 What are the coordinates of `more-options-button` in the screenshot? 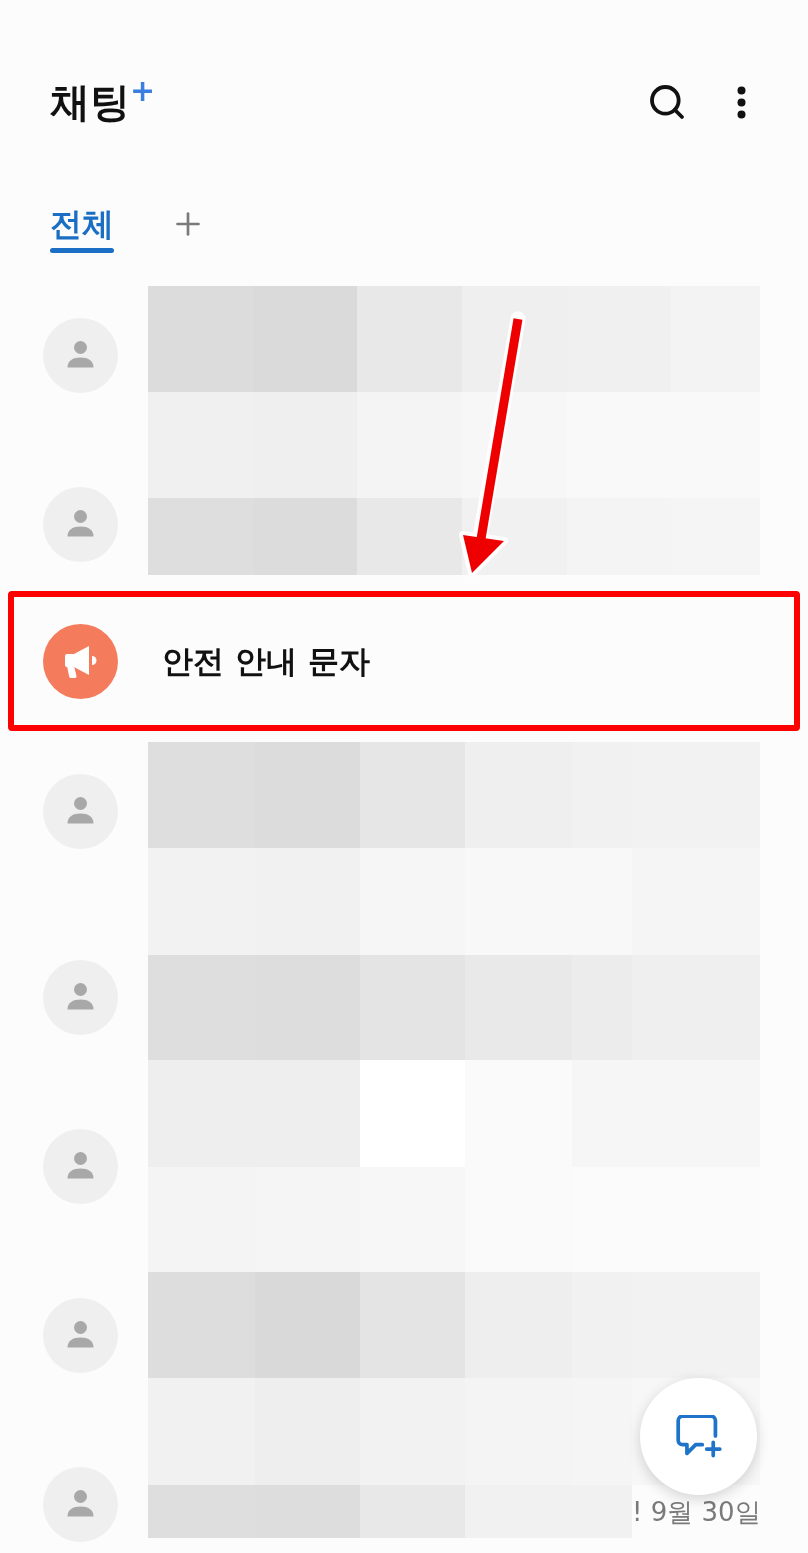 It's located at (741, 102).